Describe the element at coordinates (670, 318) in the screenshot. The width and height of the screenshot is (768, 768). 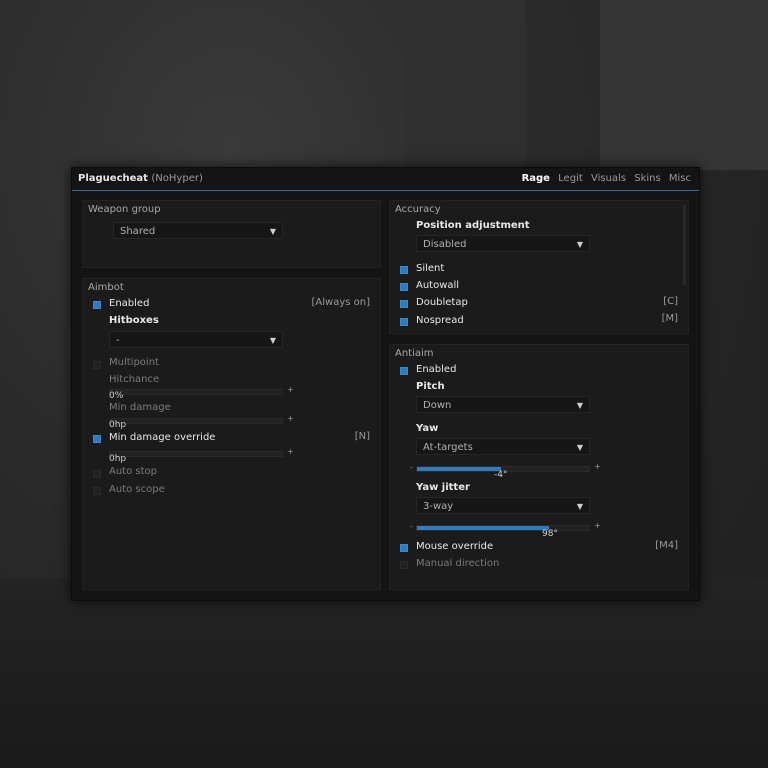
I see `nospread-keybind: [M]` at that location.